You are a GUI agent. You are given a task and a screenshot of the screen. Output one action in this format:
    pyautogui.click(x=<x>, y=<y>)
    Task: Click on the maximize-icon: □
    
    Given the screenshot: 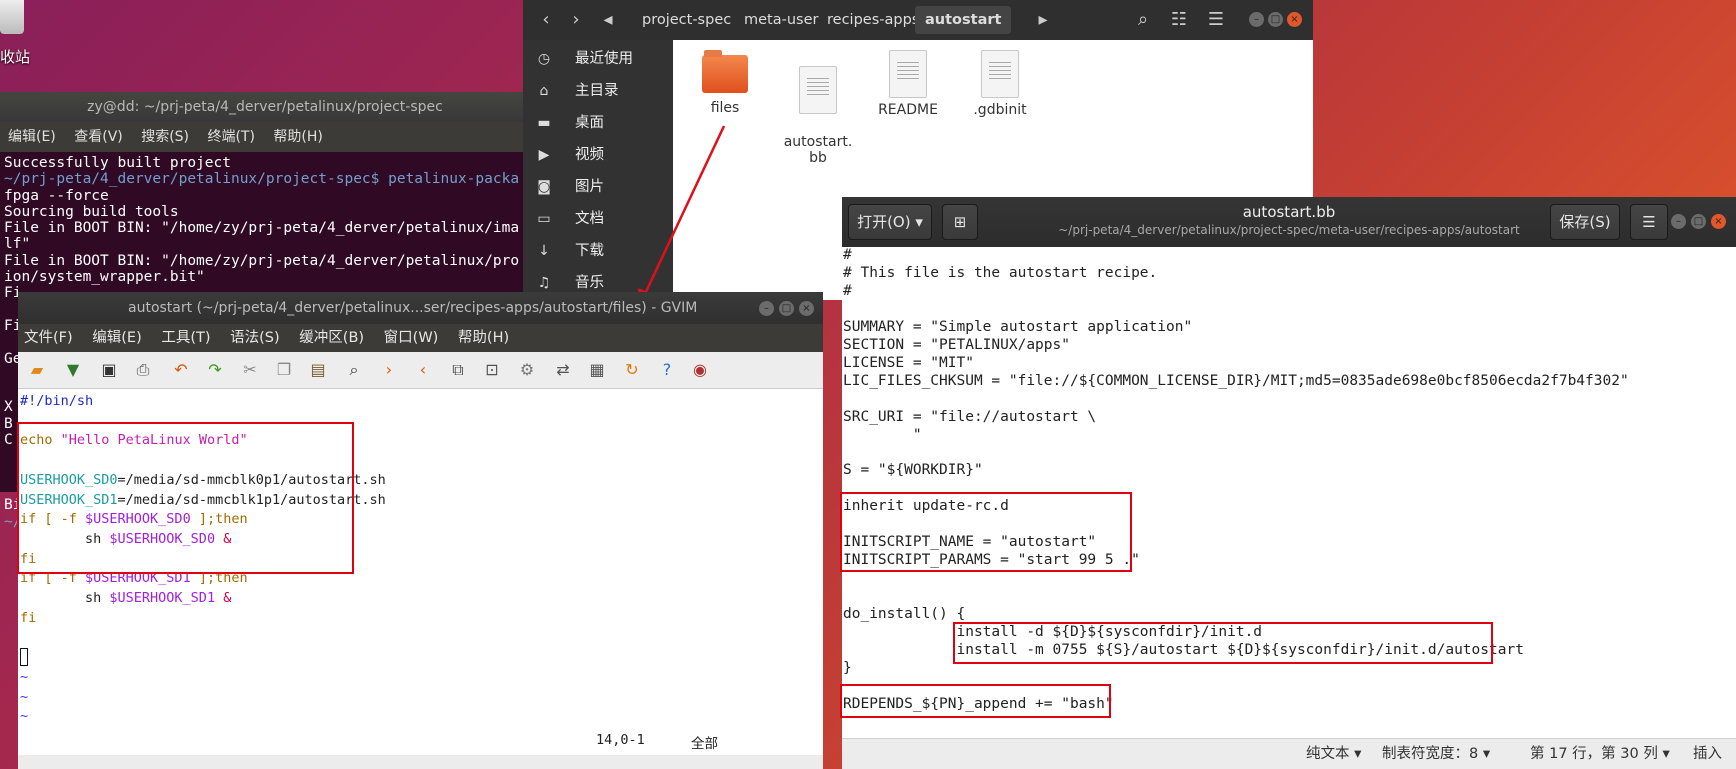 What is the action you would take?
    pyautogui.click(x=1698, y=221)
    